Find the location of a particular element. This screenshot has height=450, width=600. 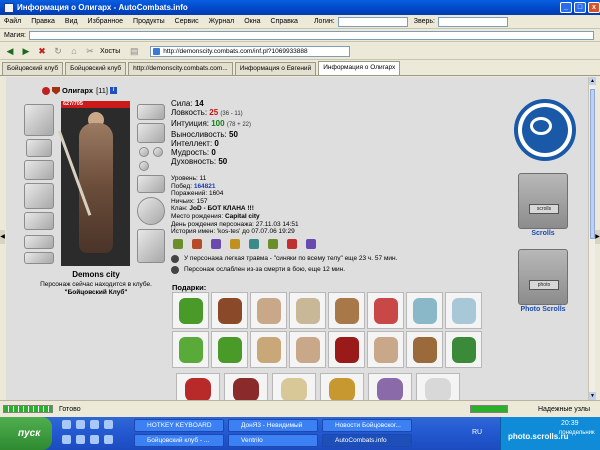

maximize-button: □ is located at coordinates (580, 7).